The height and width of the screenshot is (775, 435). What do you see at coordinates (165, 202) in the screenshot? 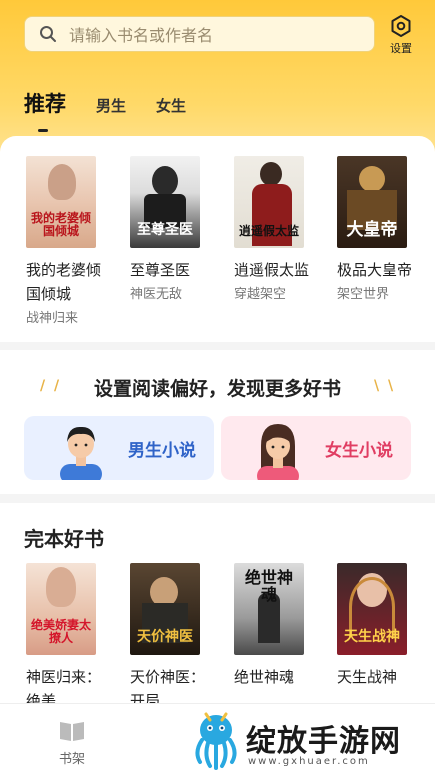
I see `book-cover: 至尊圣医` at bounding box center [165, 202].